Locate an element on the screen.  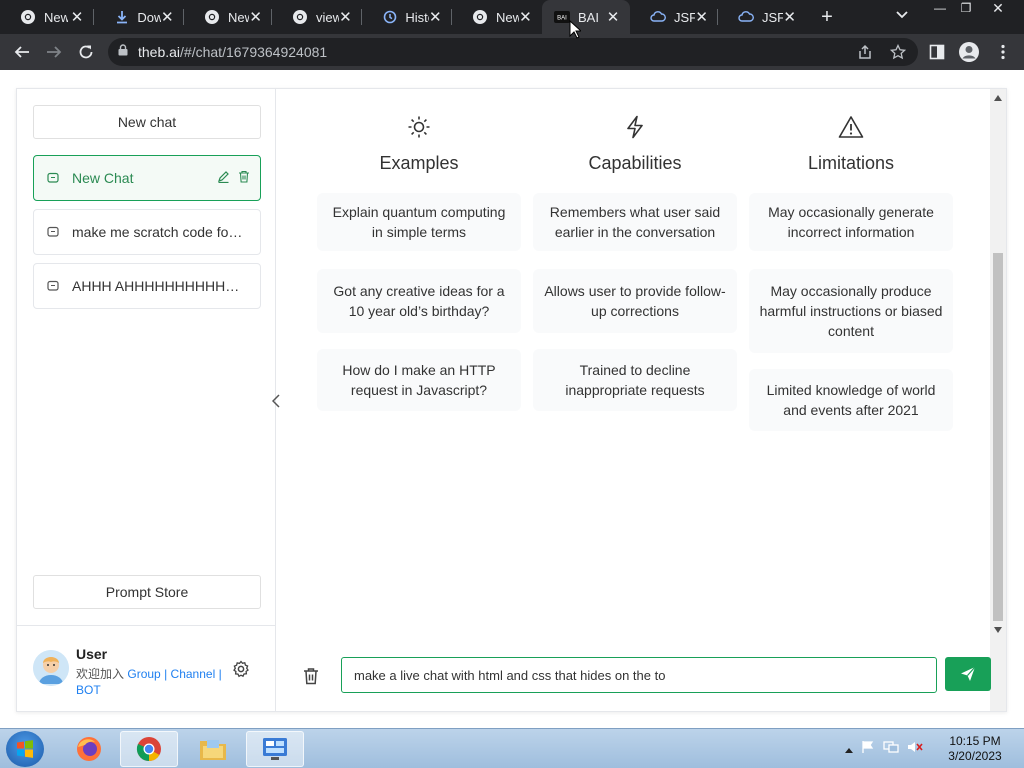
network-icon is located at coordinates (891, 749).